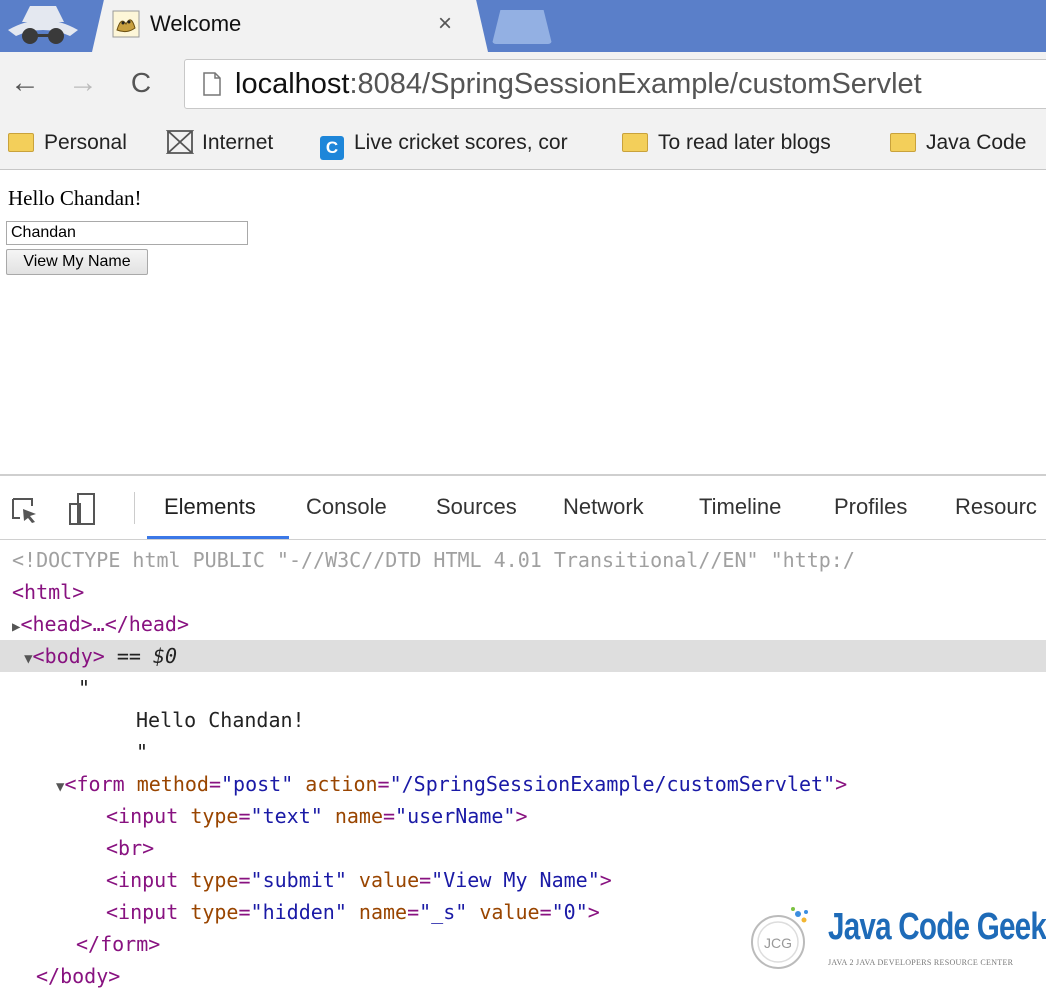 The image size is (1046, 990). Describe the element at coordinates (142, 752) in the screenshot. I see `text-node-quote-close: "` at that location.